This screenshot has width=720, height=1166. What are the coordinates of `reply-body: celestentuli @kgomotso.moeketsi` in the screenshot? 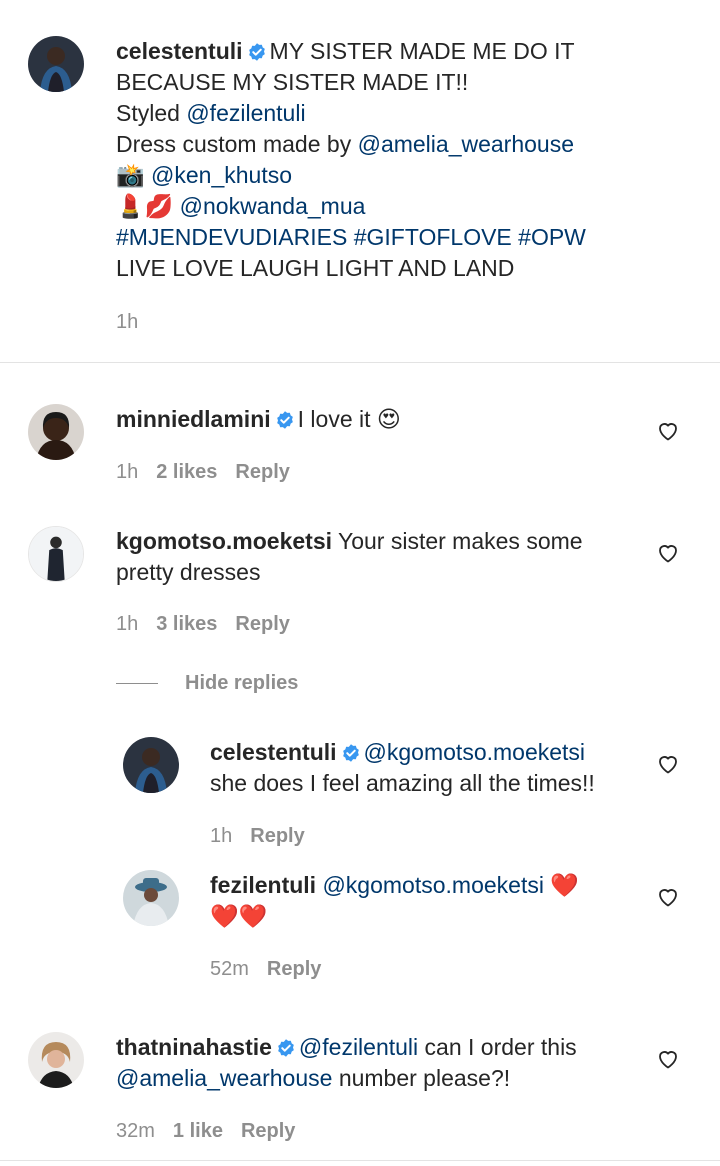 It's located at (397, 752).